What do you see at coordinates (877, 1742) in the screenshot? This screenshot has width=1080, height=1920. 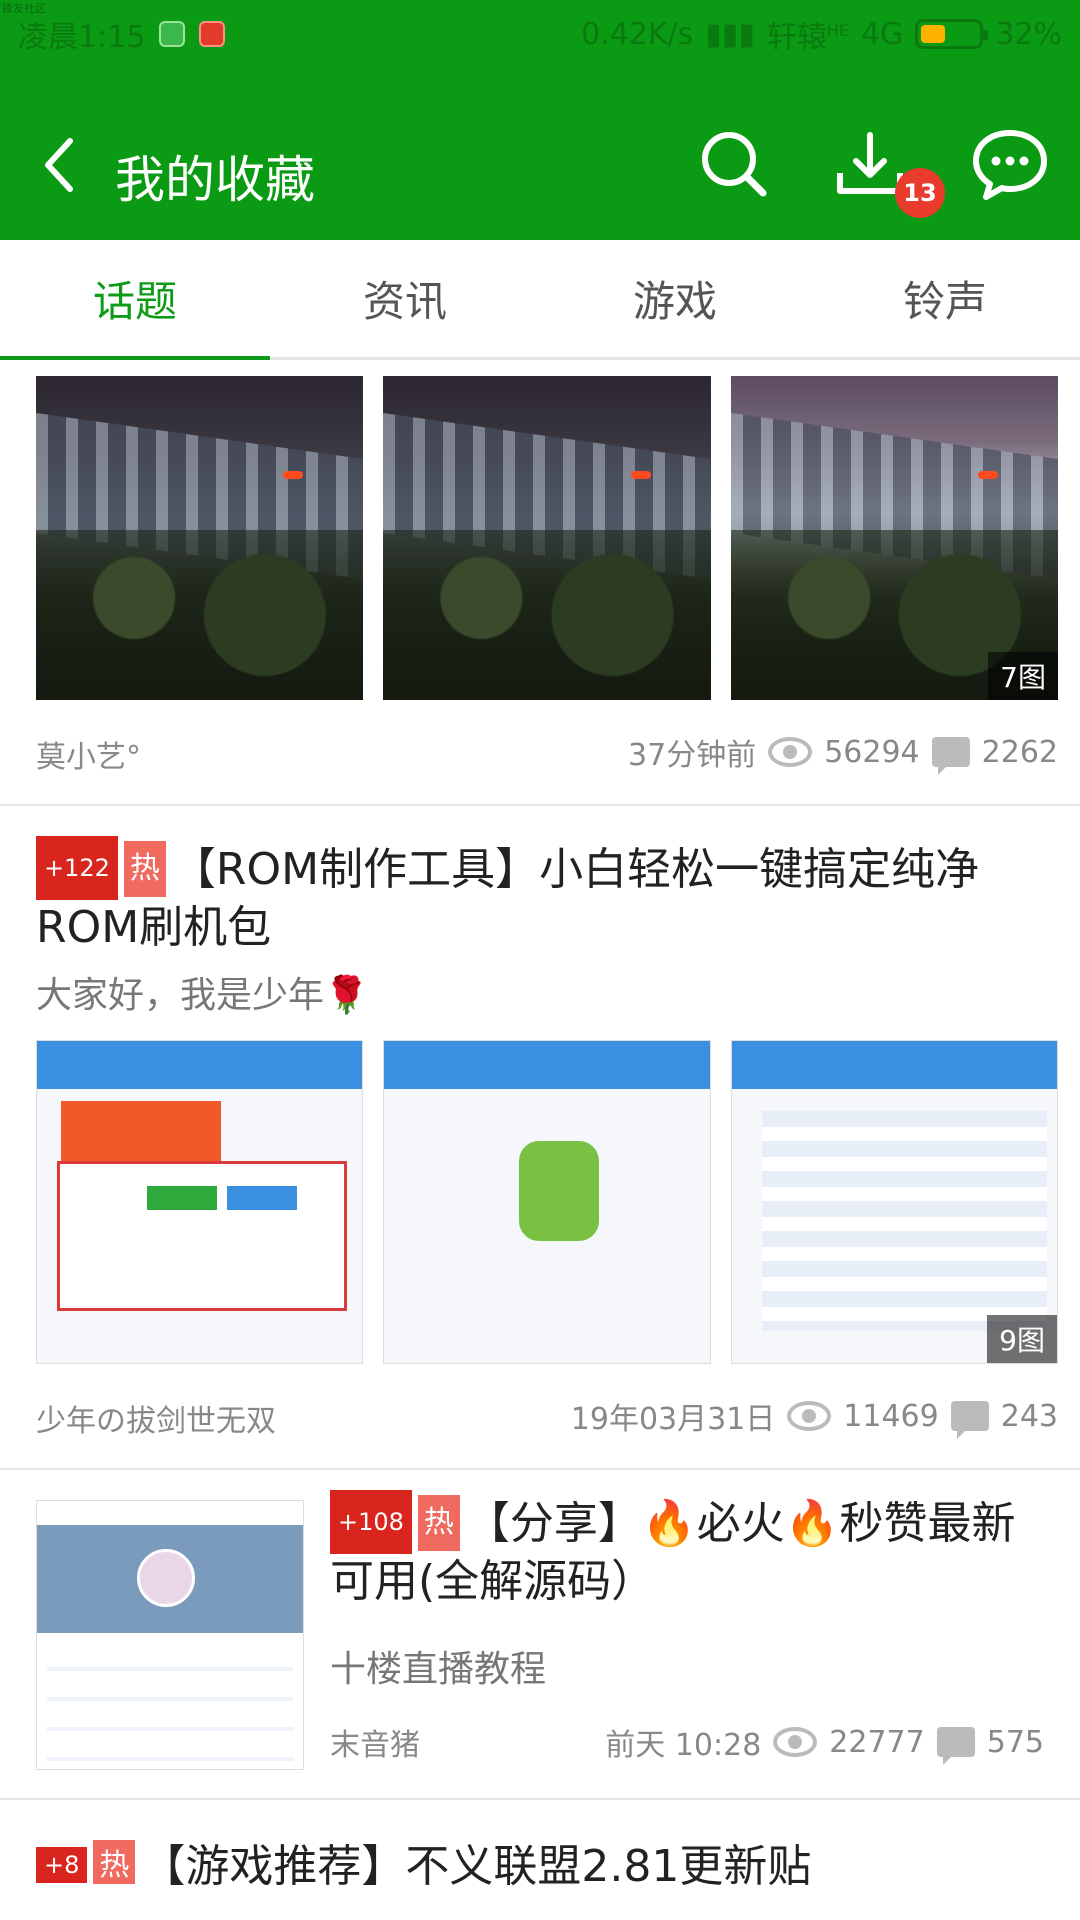 I see `view-count: 22777` at bounding box center [877, 1742].